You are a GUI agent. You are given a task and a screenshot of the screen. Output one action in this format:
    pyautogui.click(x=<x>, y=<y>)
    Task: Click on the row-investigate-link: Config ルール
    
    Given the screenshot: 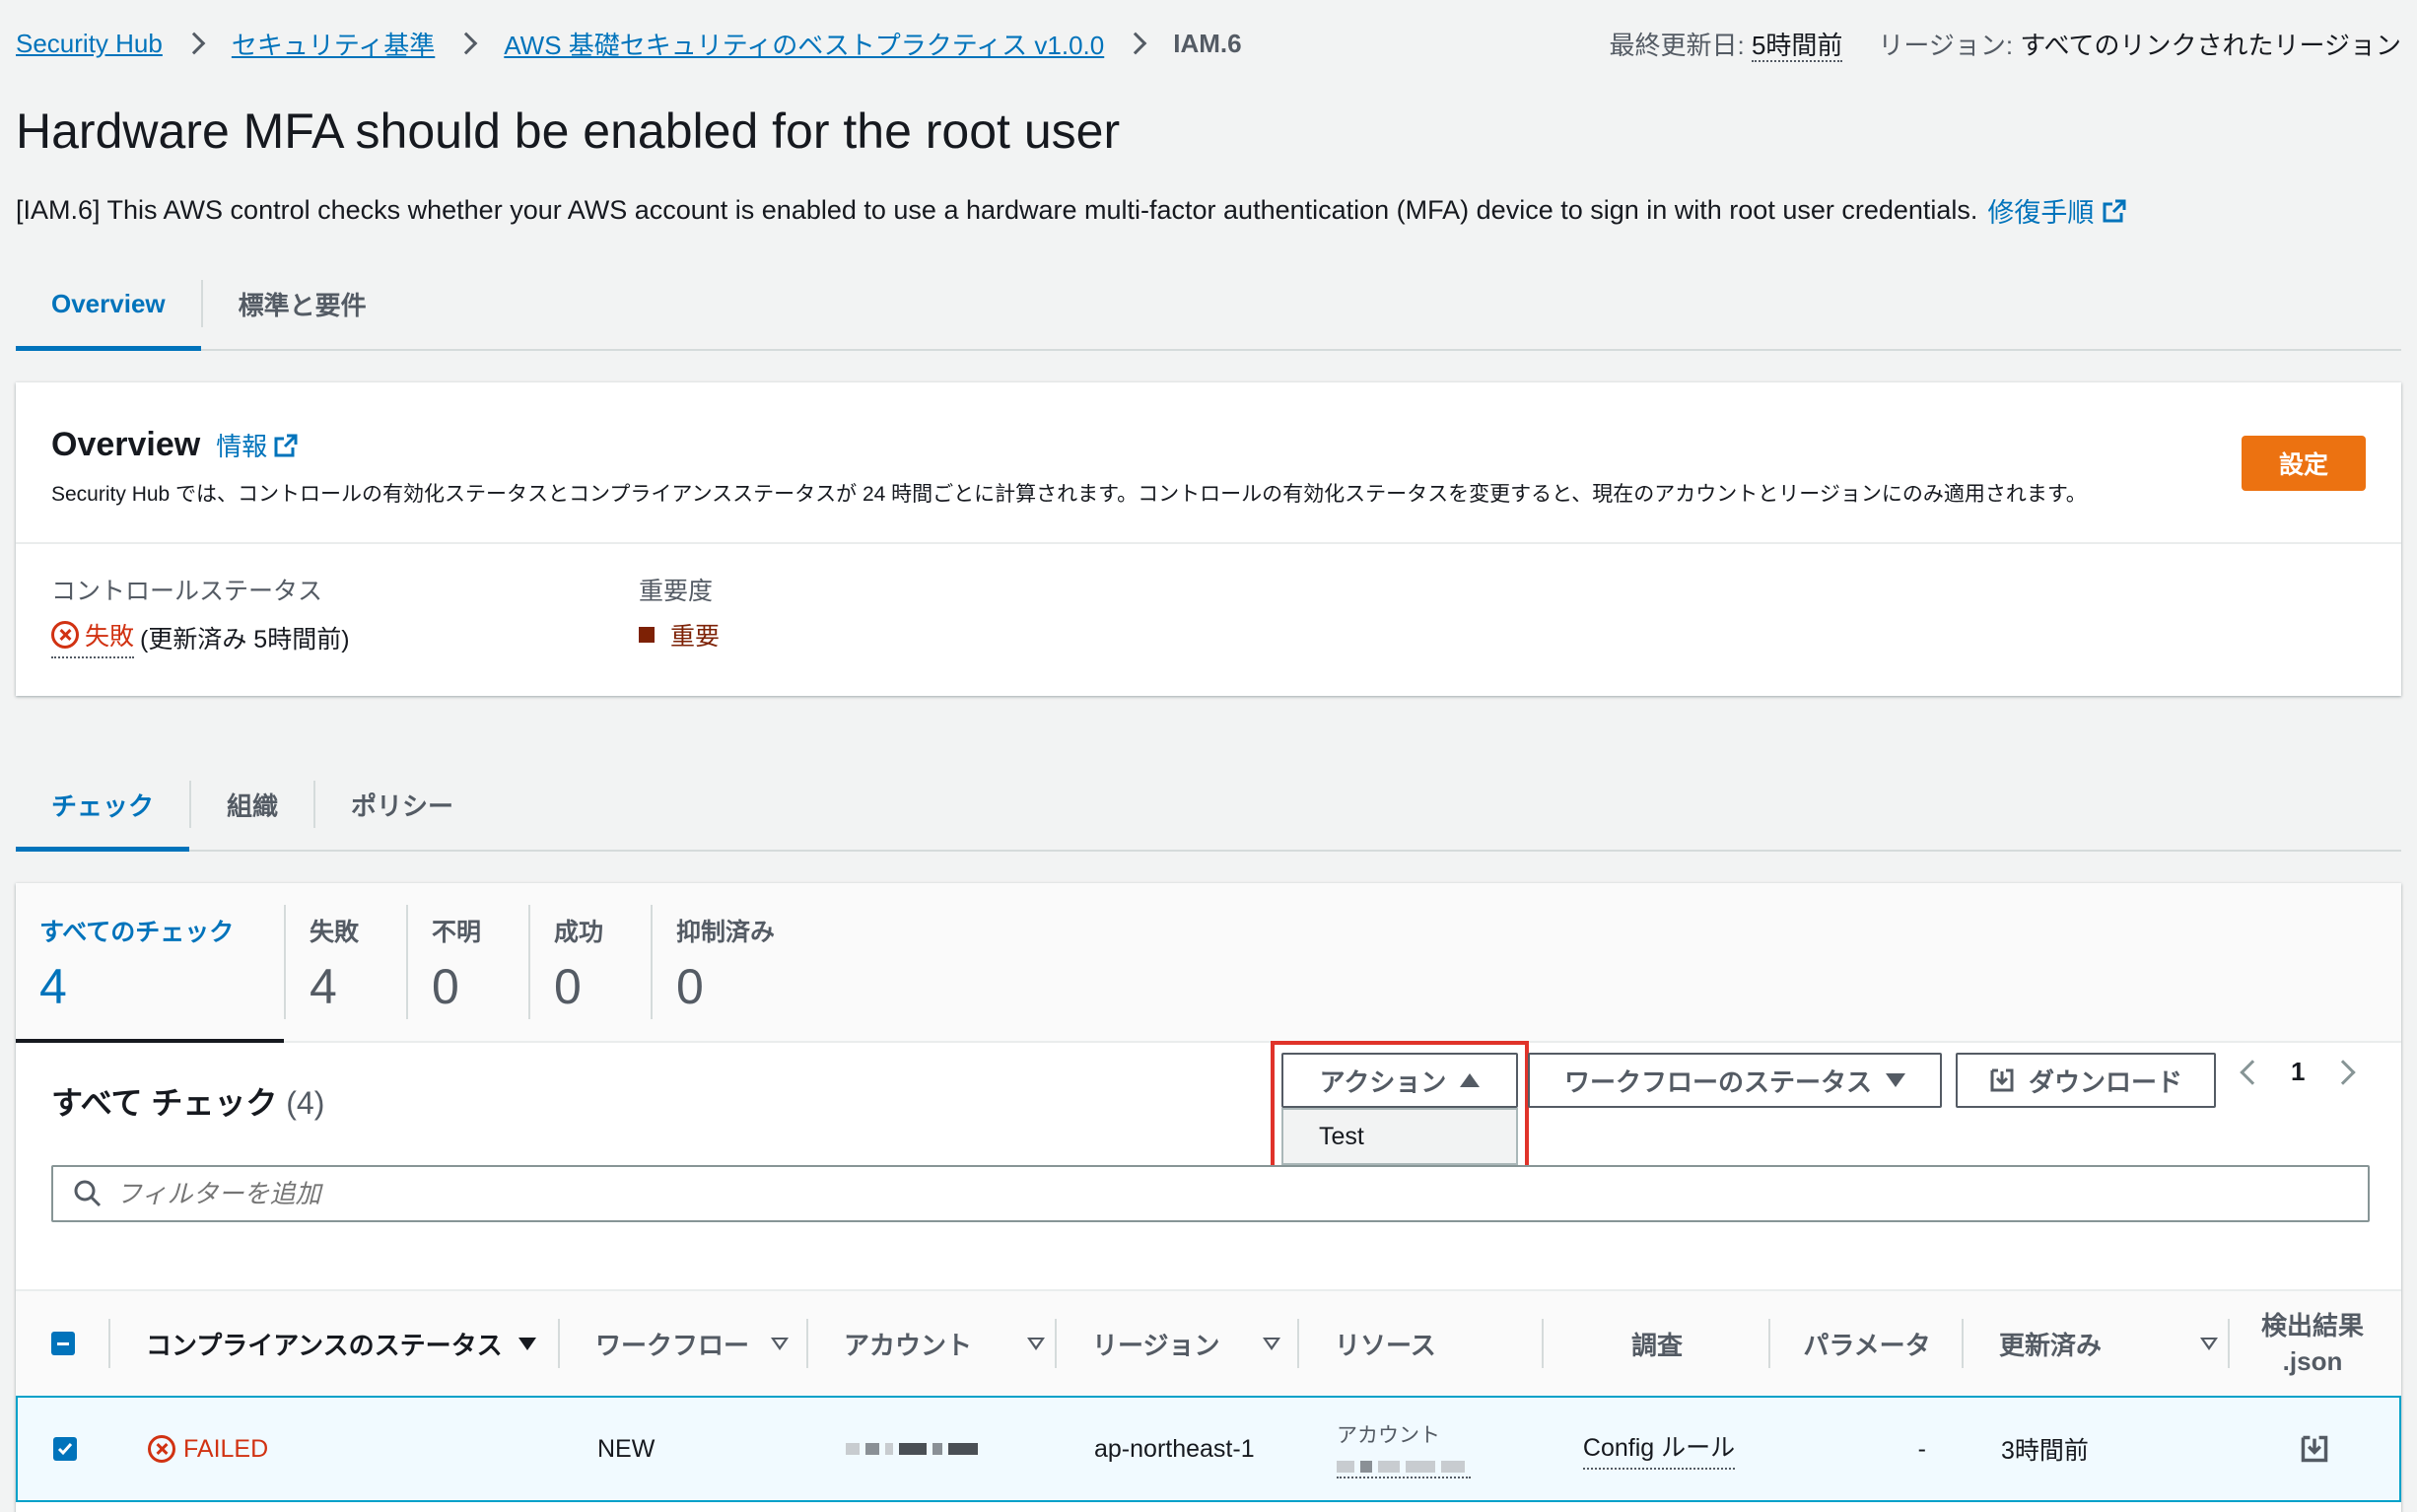 What is the action you would take?
    pyautogui.click(x=1659, y=1449)
    